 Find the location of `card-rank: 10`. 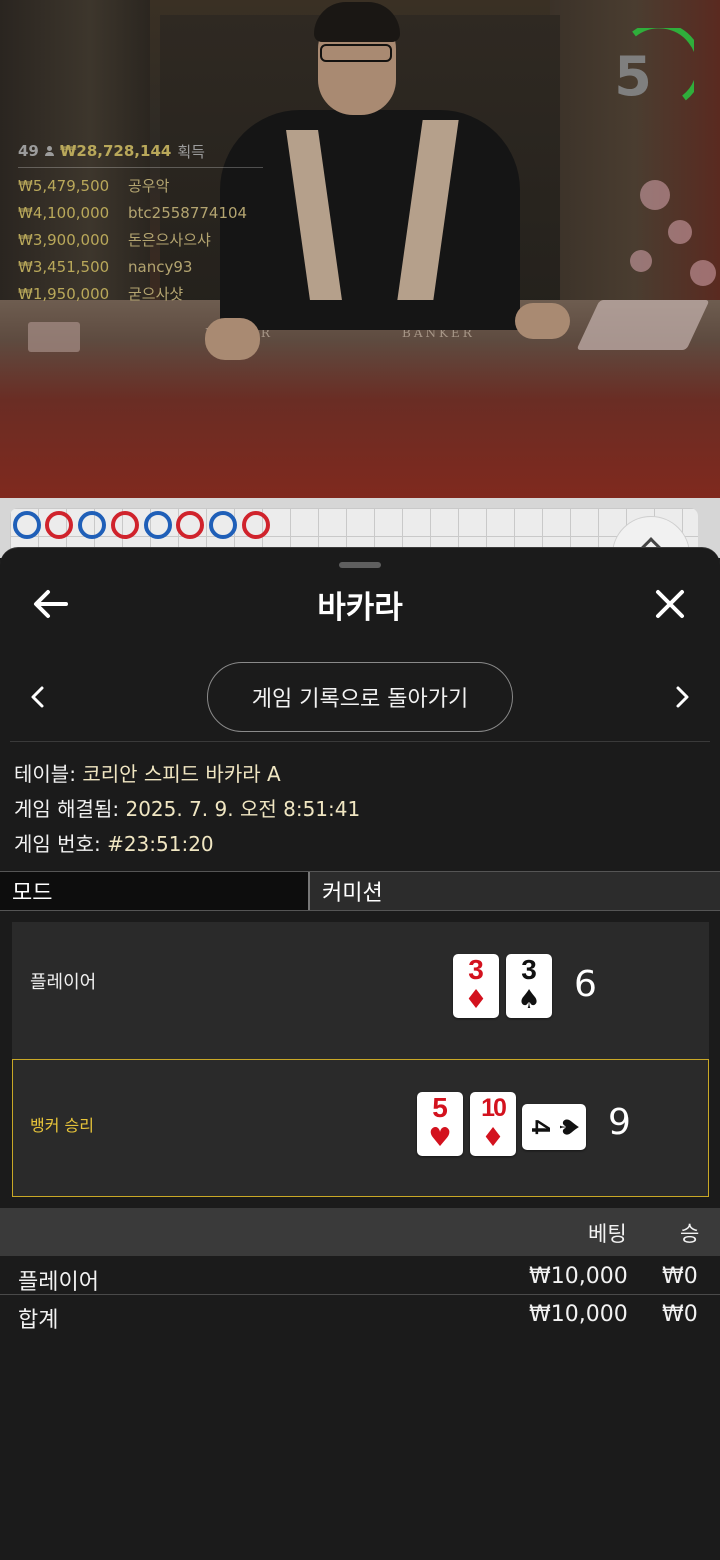

card-rank: 10 is located at coordinates (494, 1108).